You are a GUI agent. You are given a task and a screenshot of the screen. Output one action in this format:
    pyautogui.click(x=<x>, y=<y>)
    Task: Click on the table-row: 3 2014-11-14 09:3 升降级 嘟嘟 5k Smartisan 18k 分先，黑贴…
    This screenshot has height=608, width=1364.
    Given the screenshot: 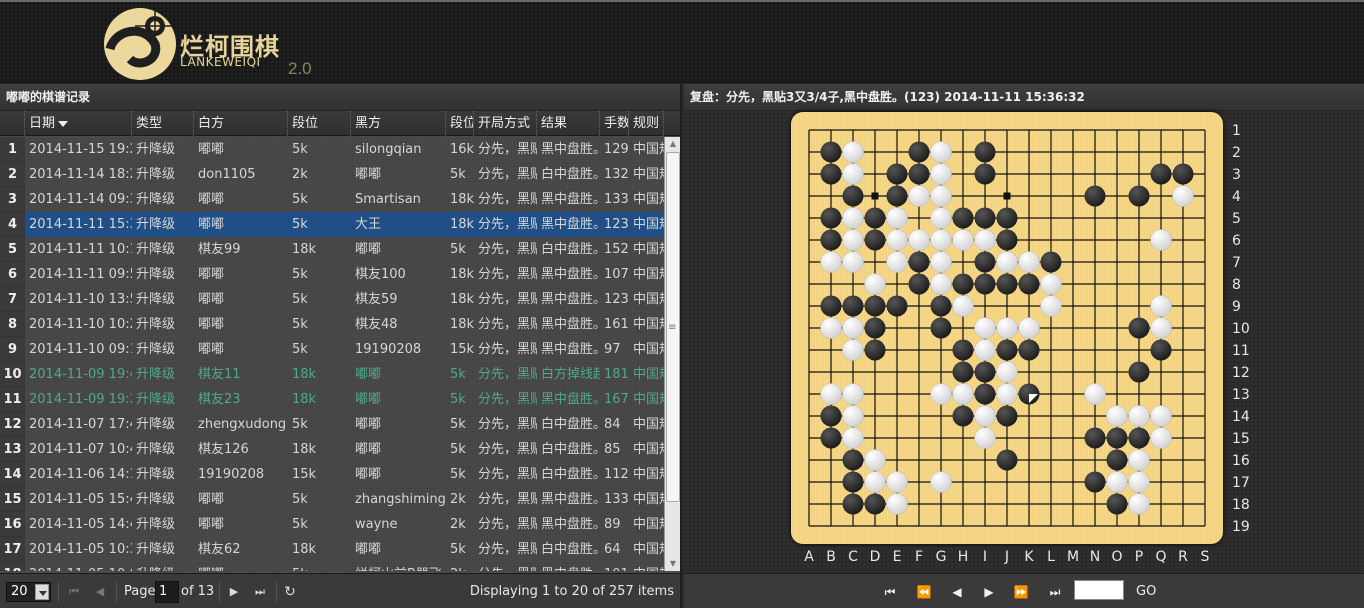 What is the action you would take?
    pyautogui.click(x=332, y=199)
    